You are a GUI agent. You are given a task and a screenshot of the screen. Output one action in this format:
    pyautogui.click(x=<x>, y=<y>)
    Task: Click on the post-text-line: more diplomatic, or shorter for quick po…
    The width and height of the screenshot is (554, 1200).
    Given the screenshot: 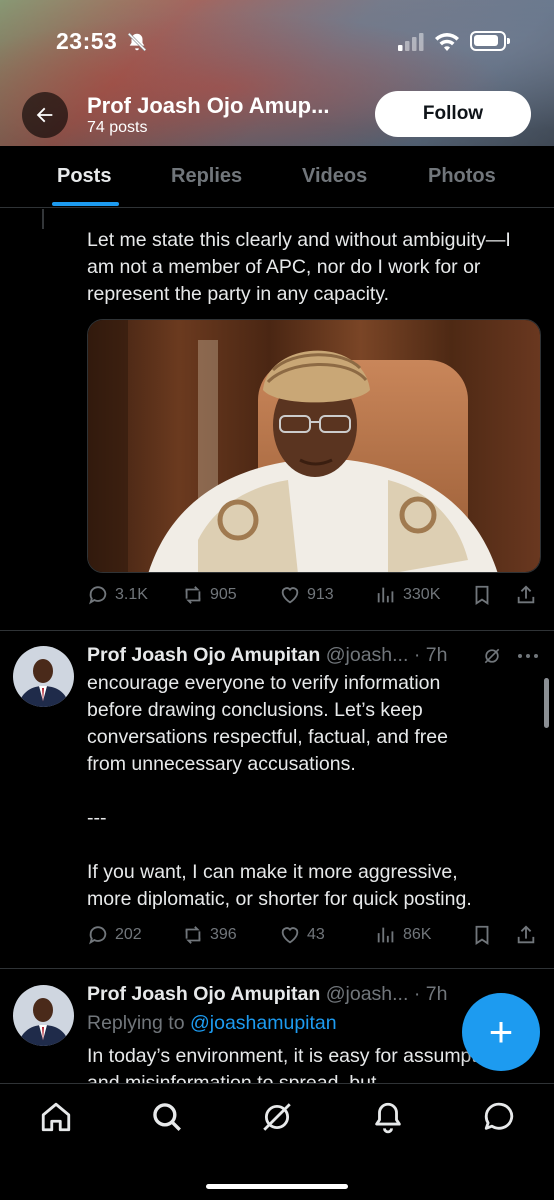 What is the action you would take?
    pyautogui.click(x=279, y=899)
    